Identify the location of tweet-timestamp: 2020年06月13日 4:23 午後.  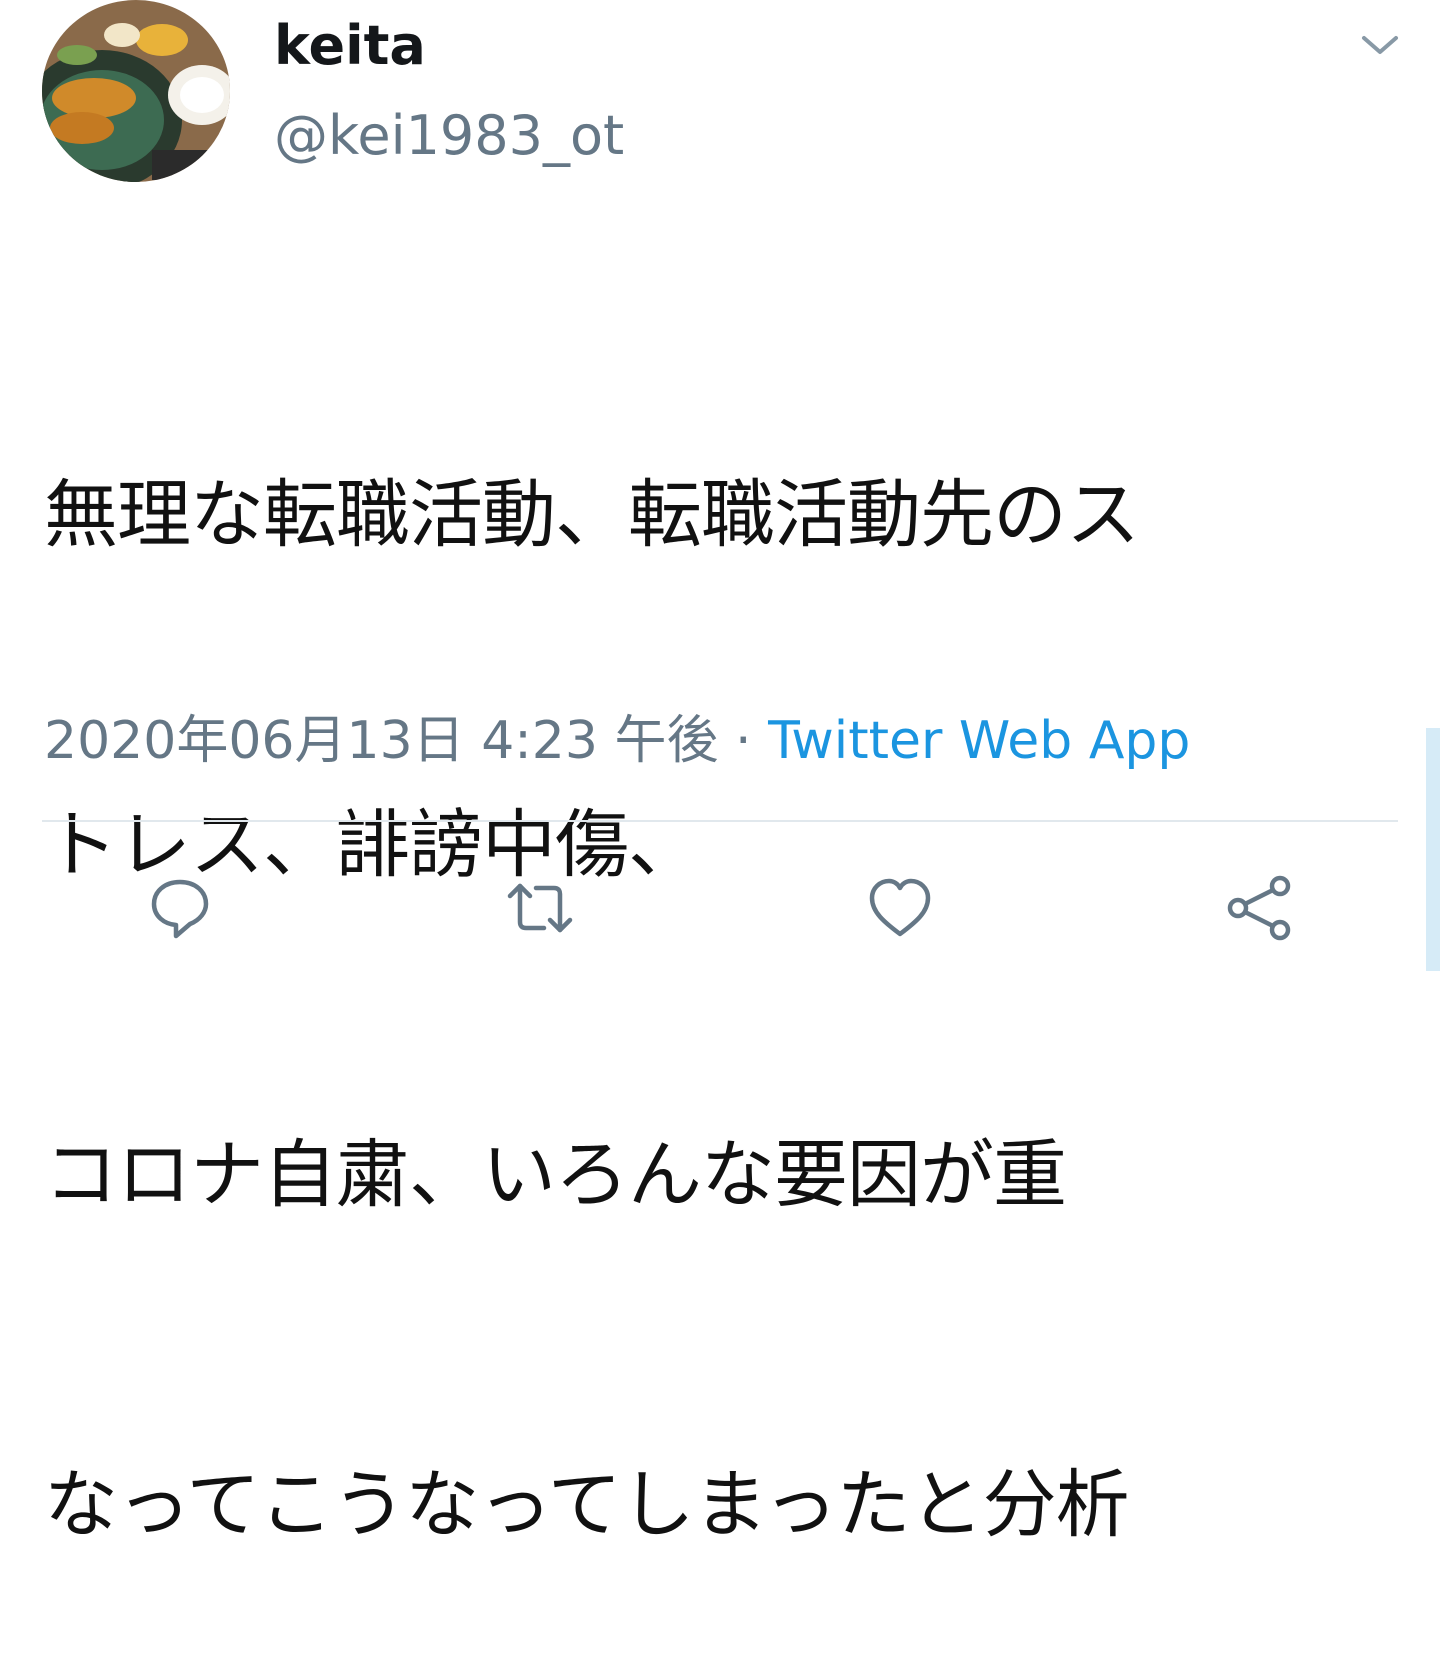
(381, 741).